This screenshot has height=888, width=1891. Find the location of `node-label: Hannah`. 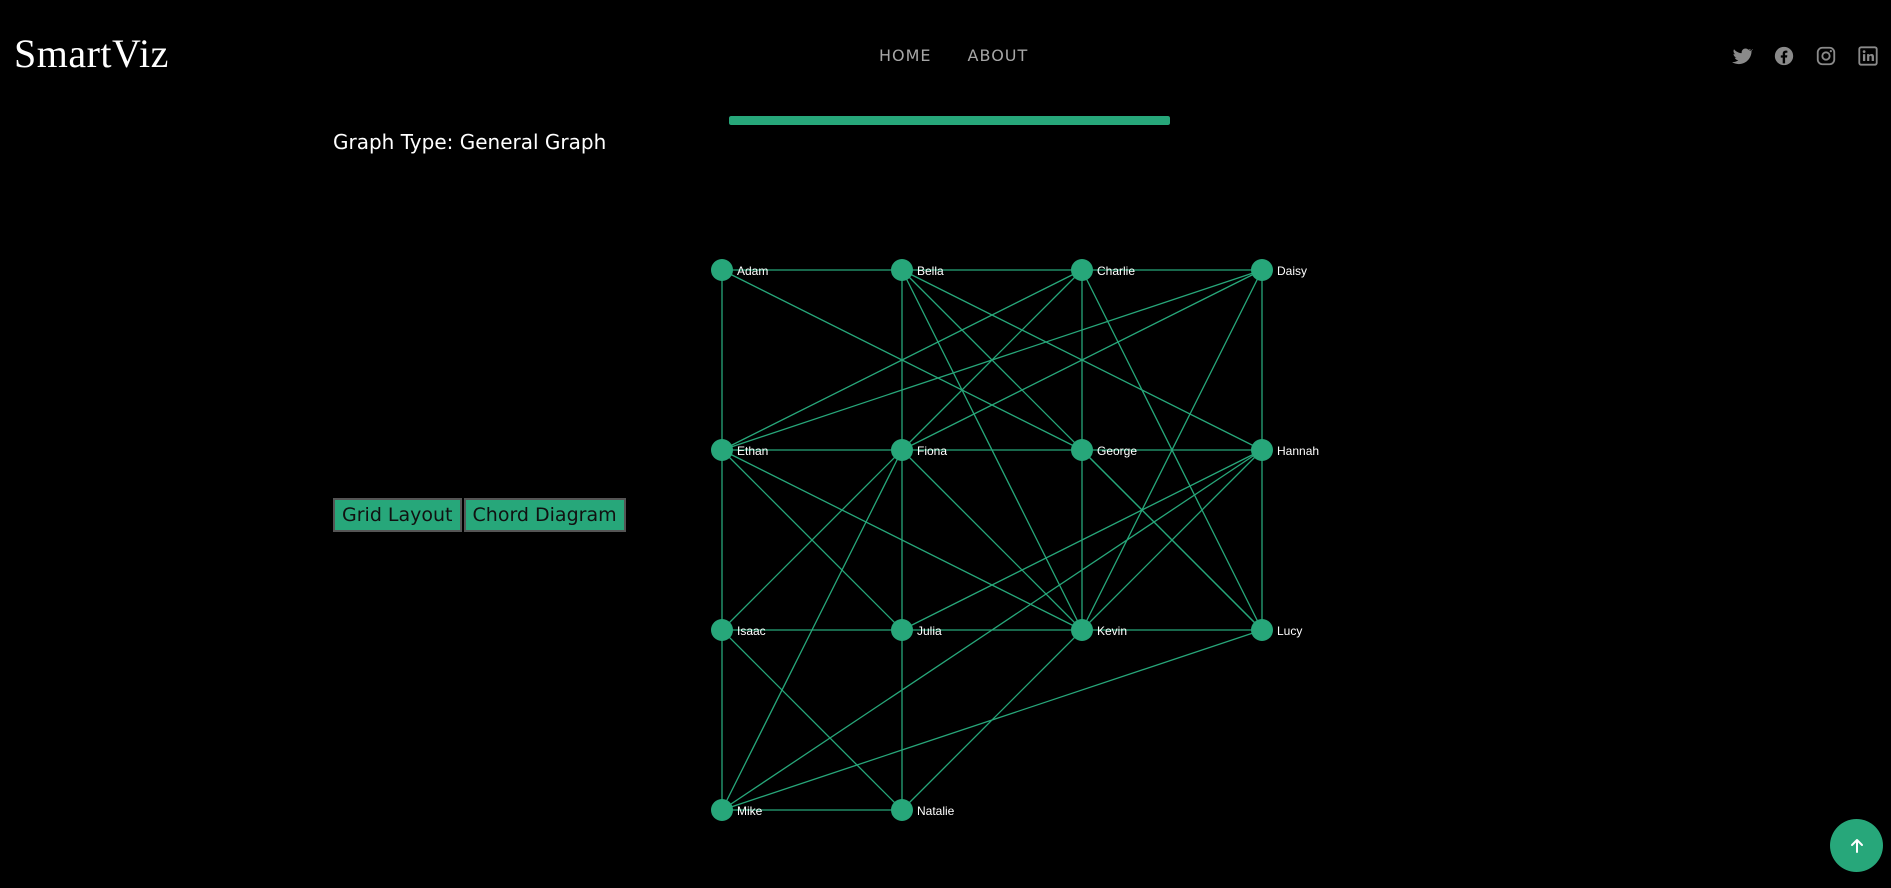

node-label: Hannah is located at coordinates (1298, 451).